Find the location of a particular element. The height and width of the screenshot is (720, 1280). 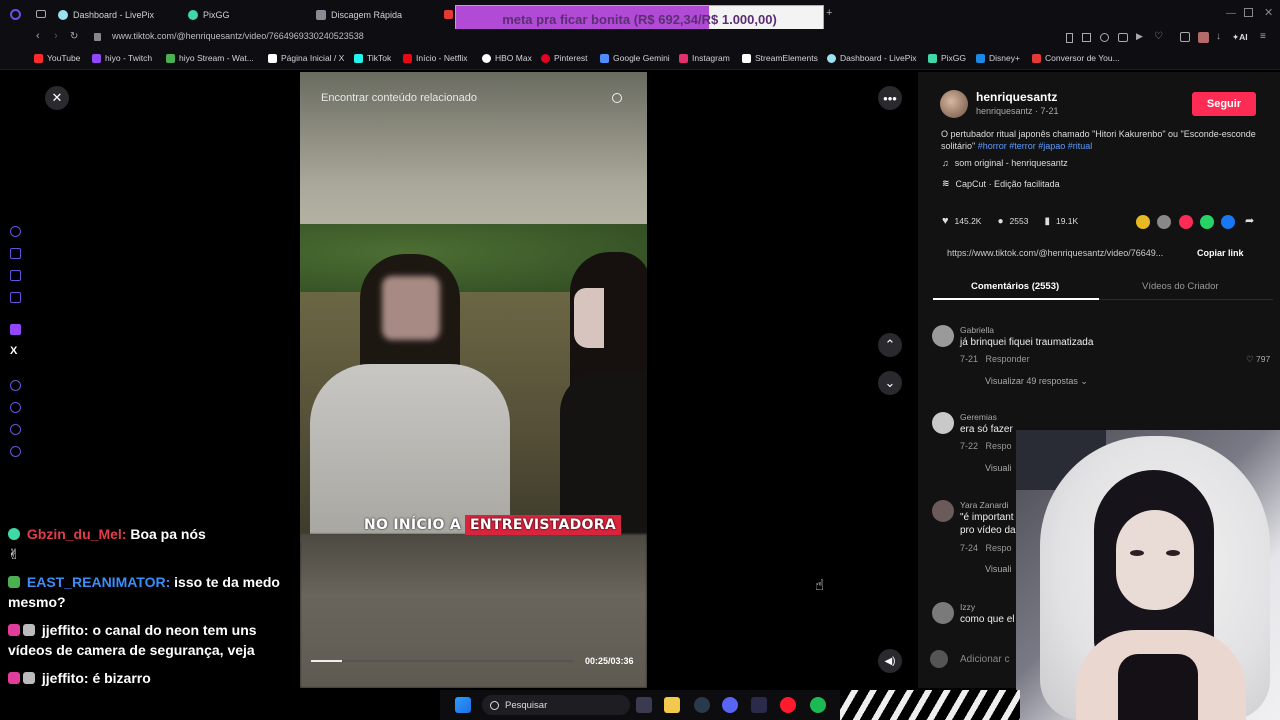

clock-icon is located at coordinates (15, 407).